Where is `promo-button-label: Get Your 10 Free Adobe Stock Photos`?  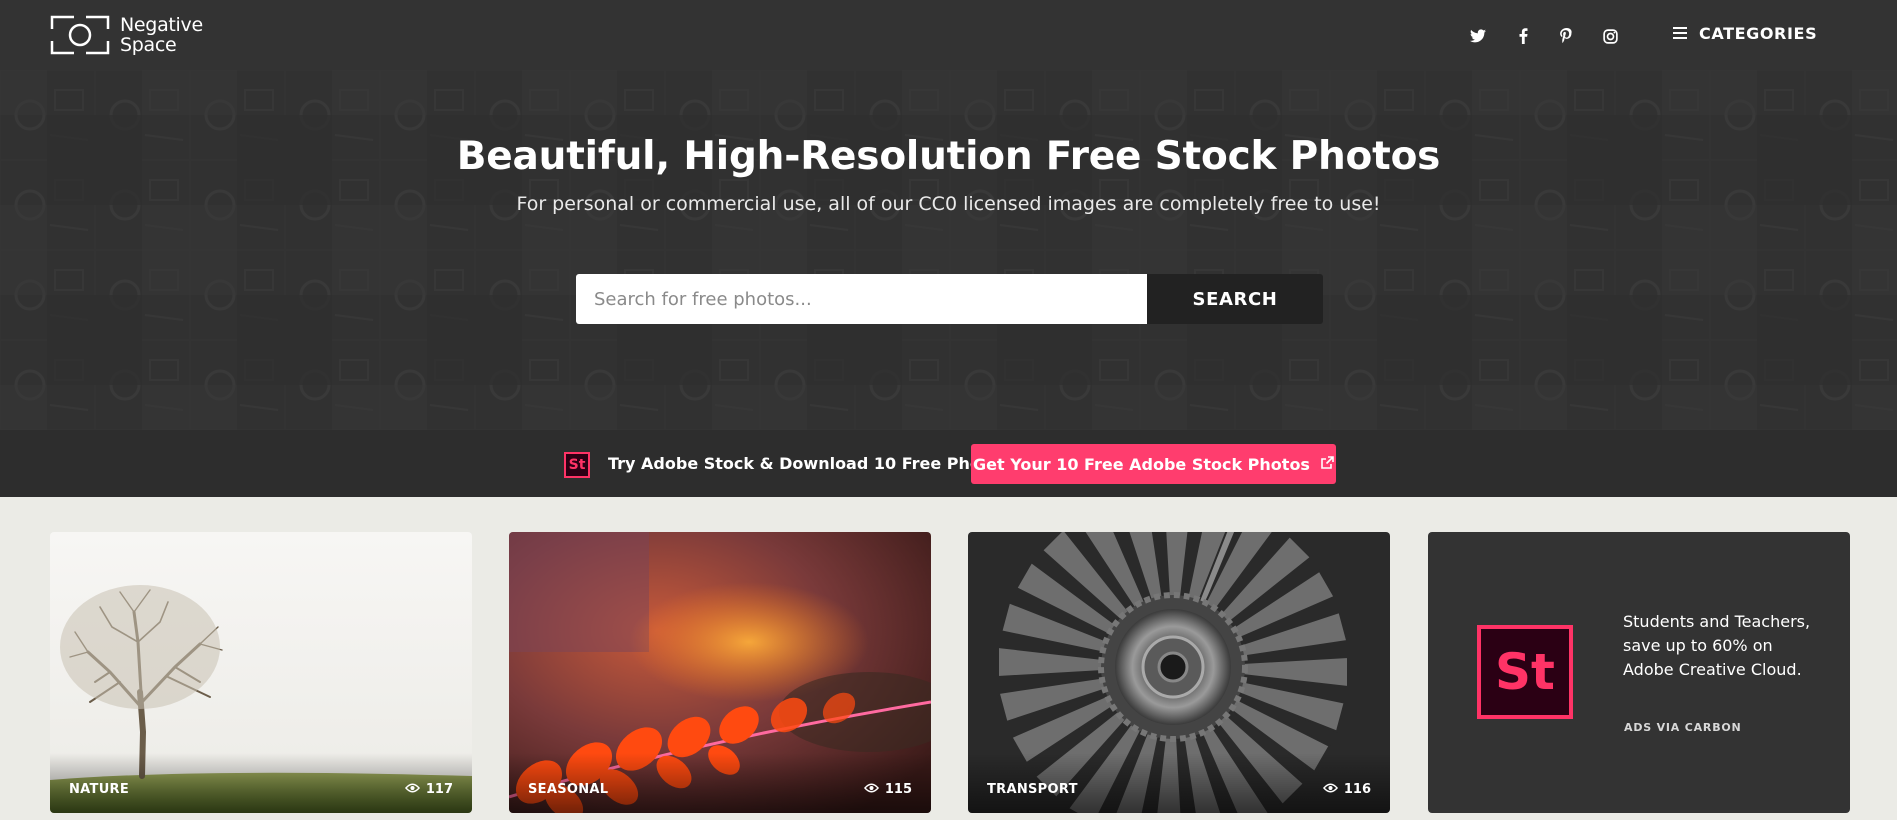
promo-button-label: Get Your 10 Free Adobe Stock Photos is located at coordinates (1141, 464).